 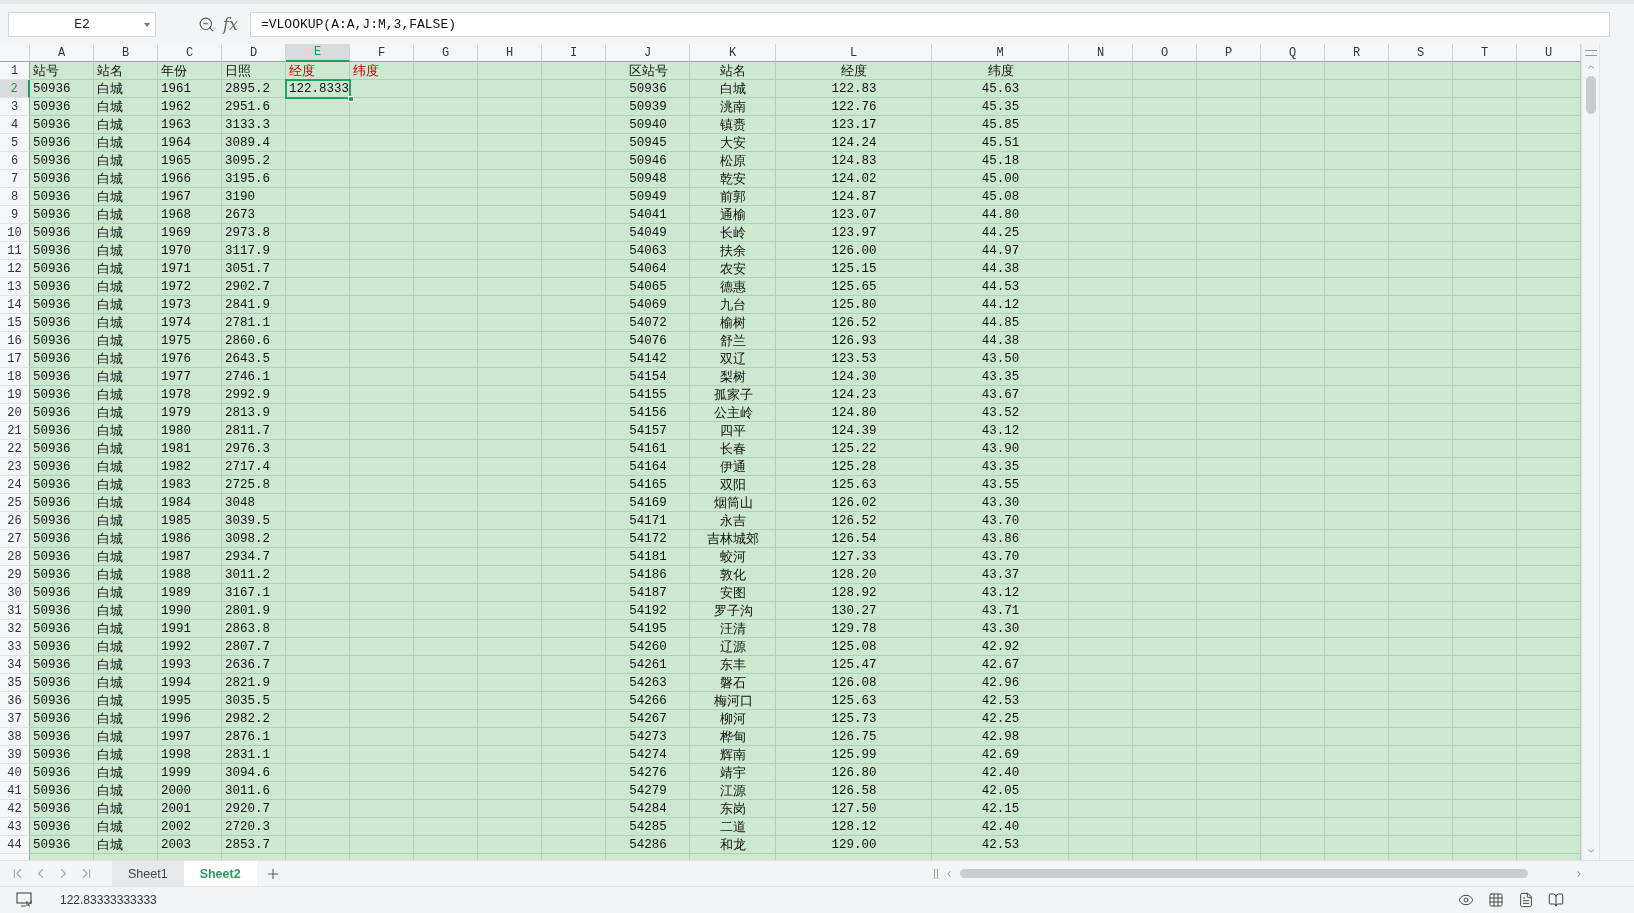 I want to click on row-number: 44, so click(x=15, y=845).